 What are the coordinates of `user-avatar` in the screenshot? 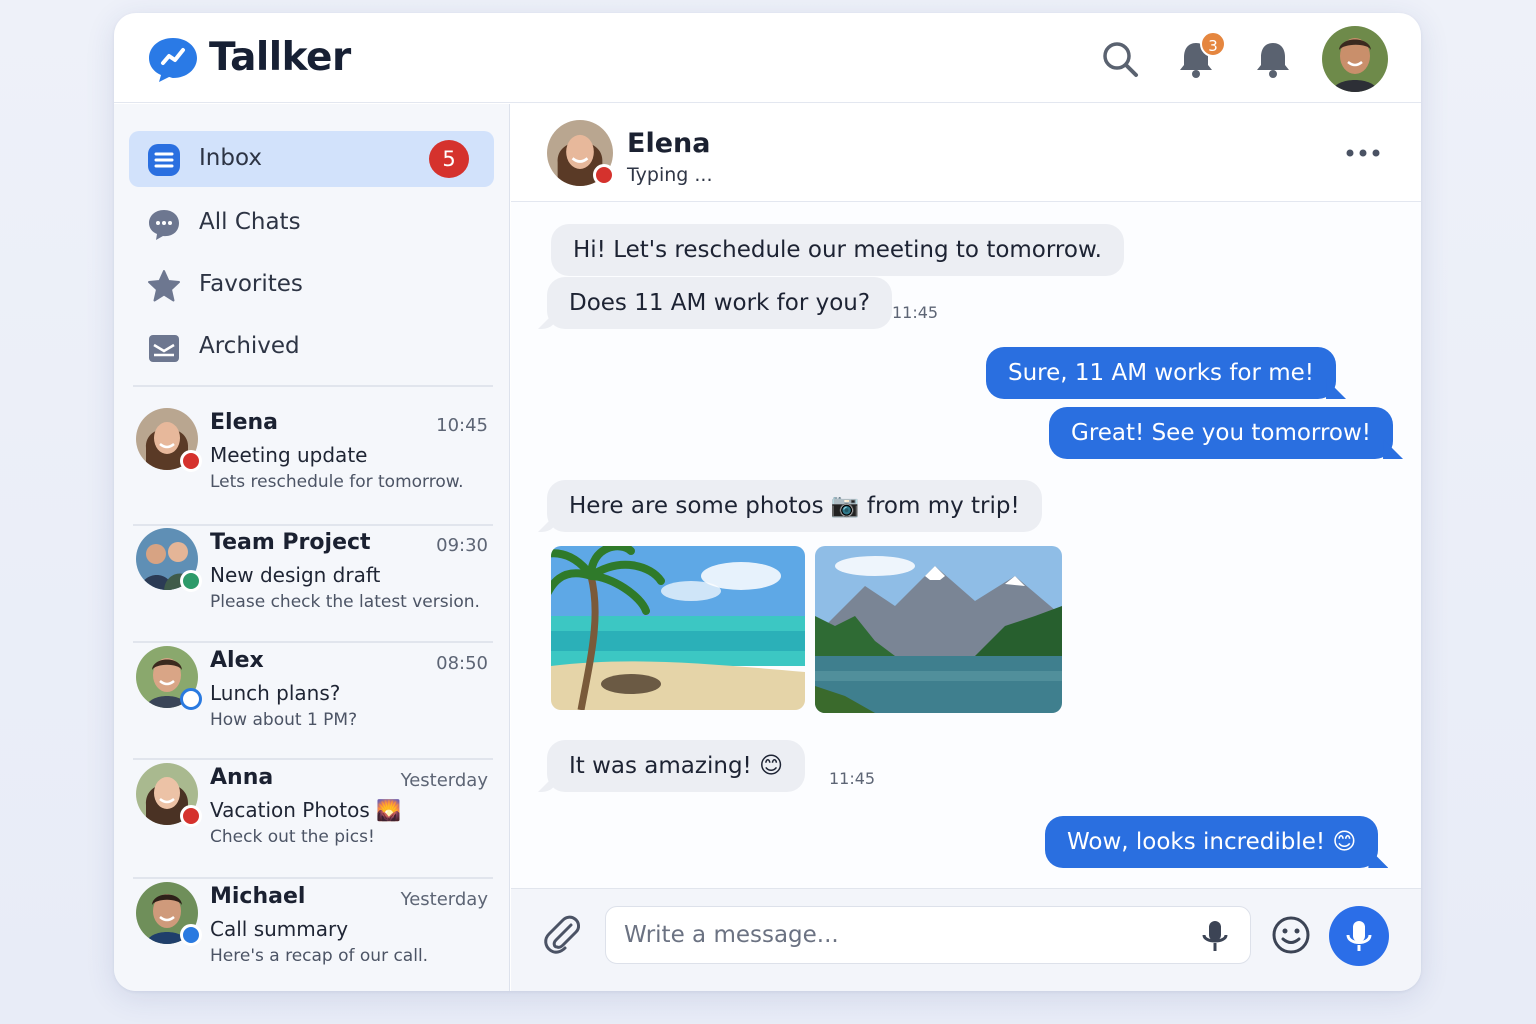 It's located at (1355, 59).